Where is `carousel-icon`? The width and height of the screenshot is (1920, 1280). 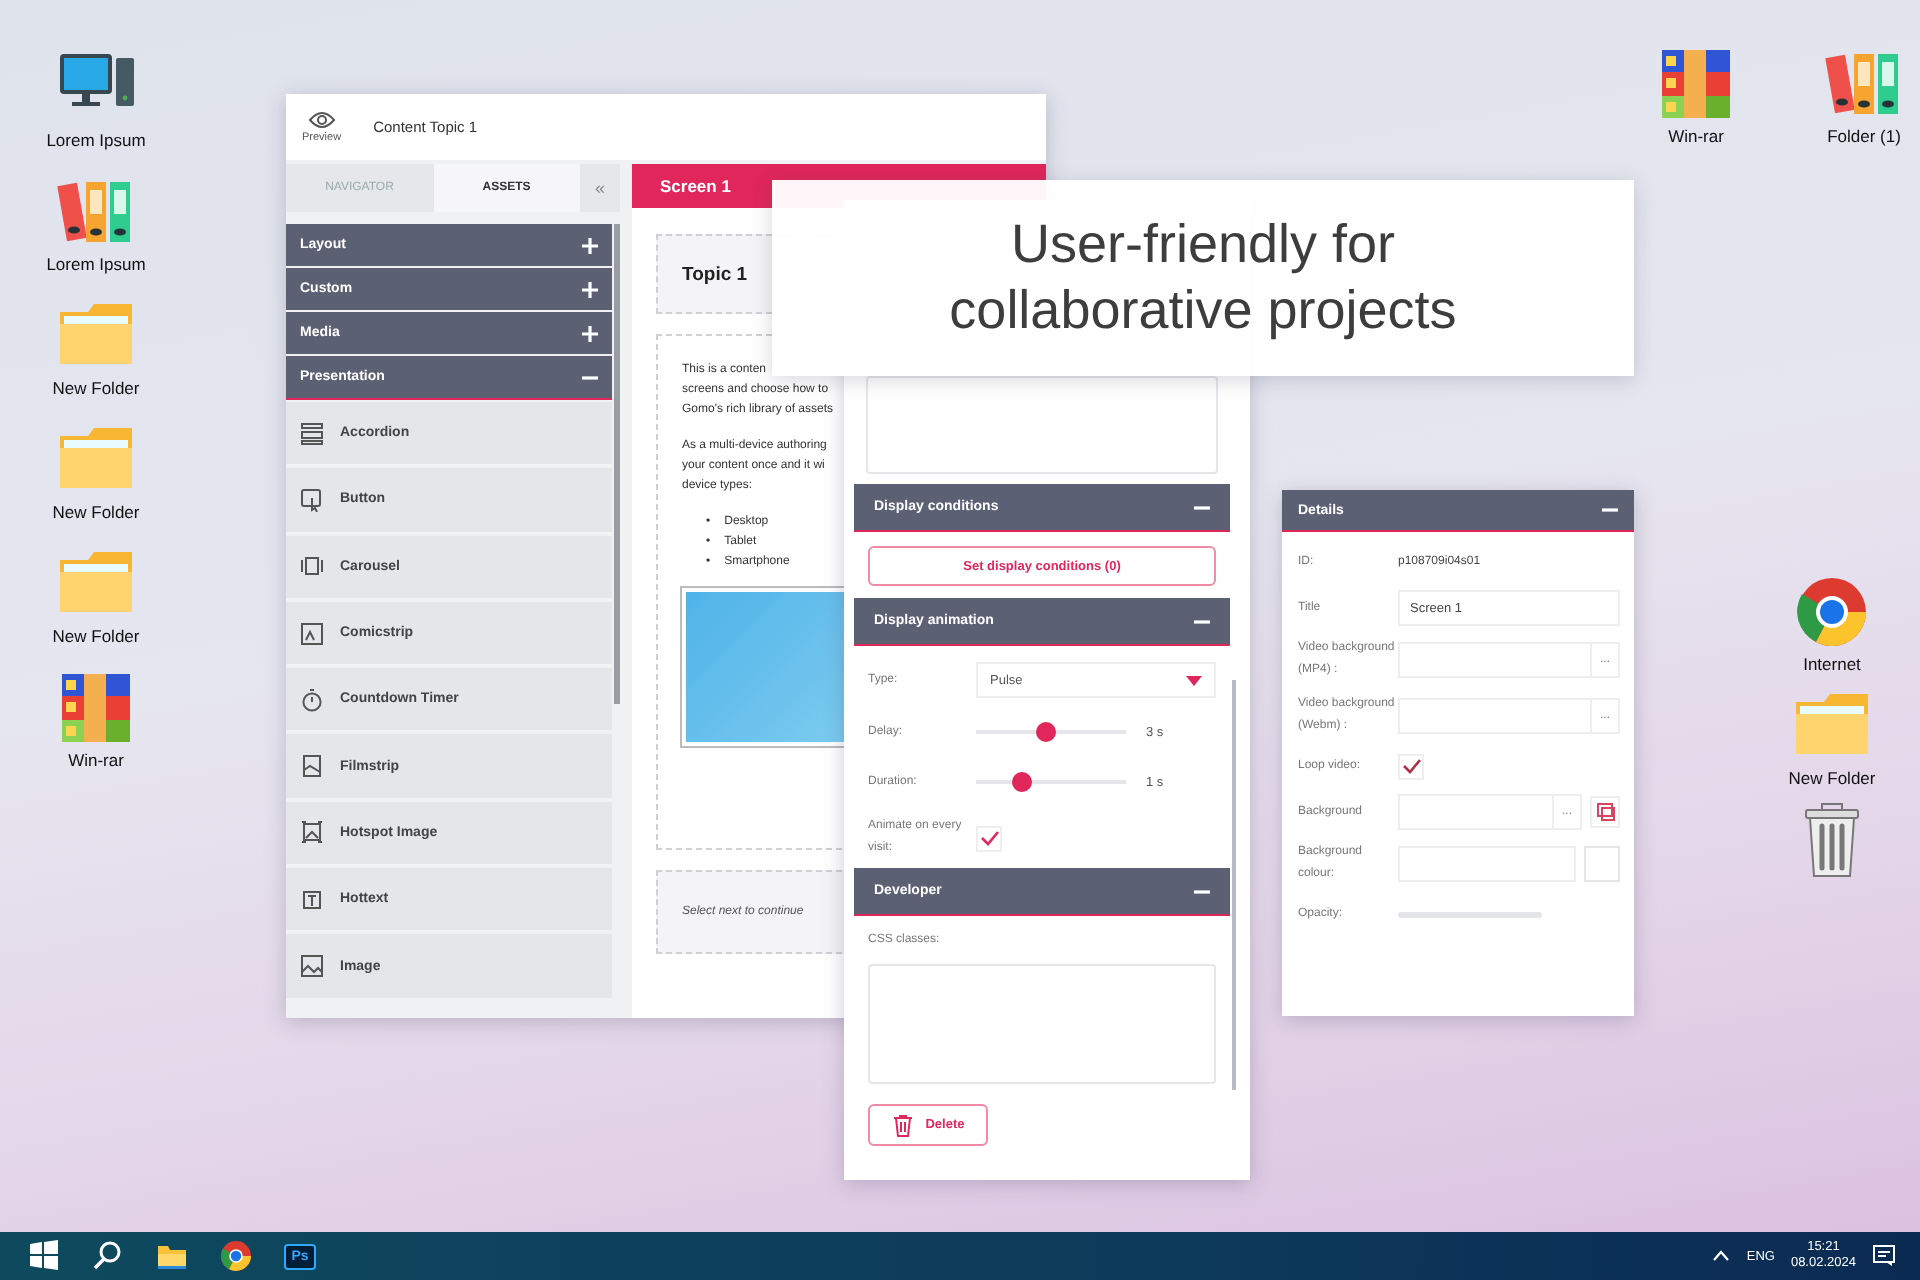
carousel-icon is located at coordinates (312, 566).